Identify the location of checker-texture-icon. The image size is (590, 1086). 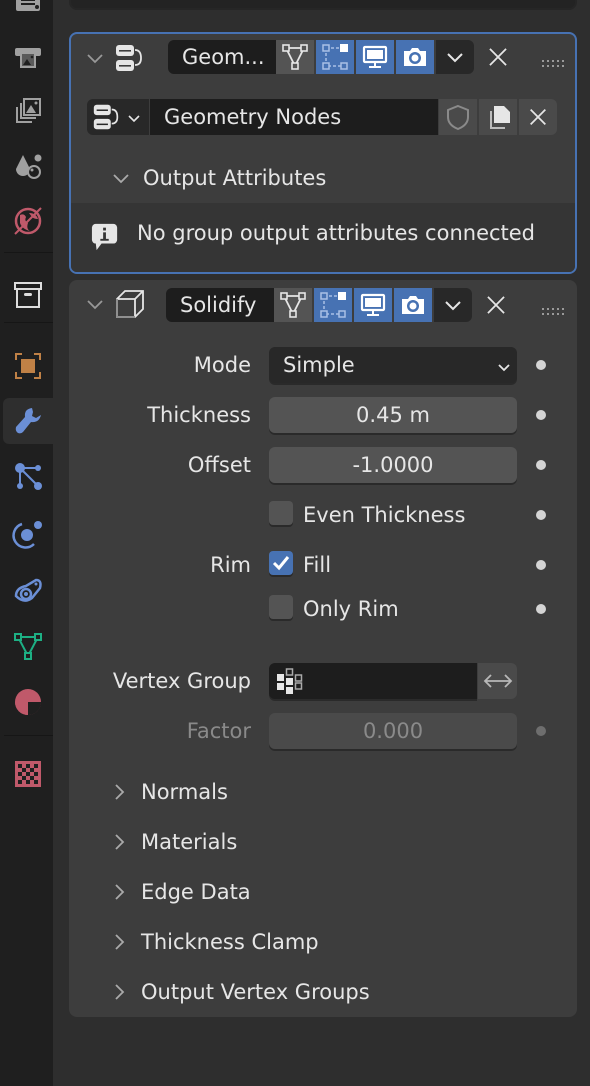
(28, 774).